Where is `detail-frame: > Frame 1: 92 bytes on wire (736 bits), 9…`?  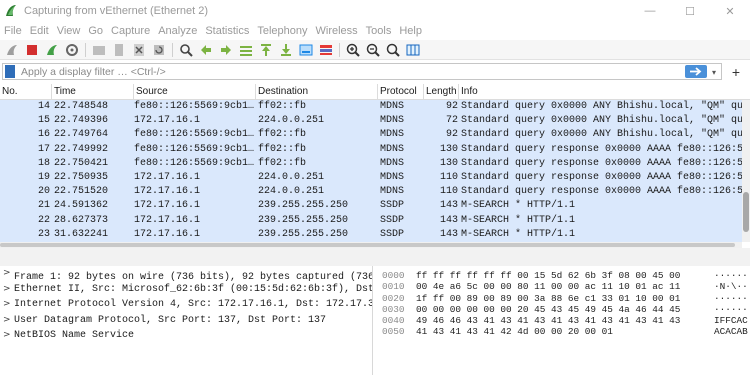
detail-frame: > Frame 1: 92 bytes on wire (736 bits), 9… is located at coordinates (186, 274).